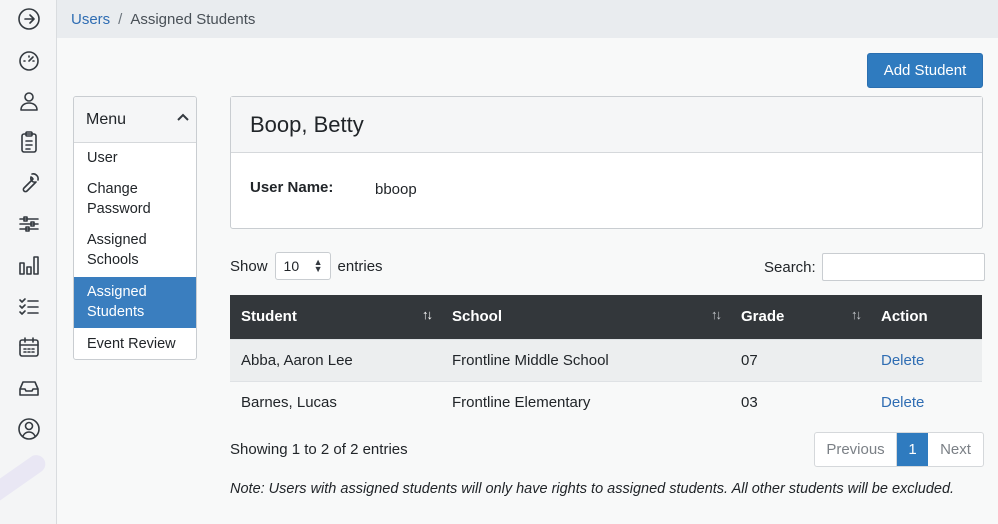 The image size is (998, 524). What do you see at coordinates (856, 449) in the screenshot?
I see `previous-page-button: Previous` at bounding box center [856, 449].